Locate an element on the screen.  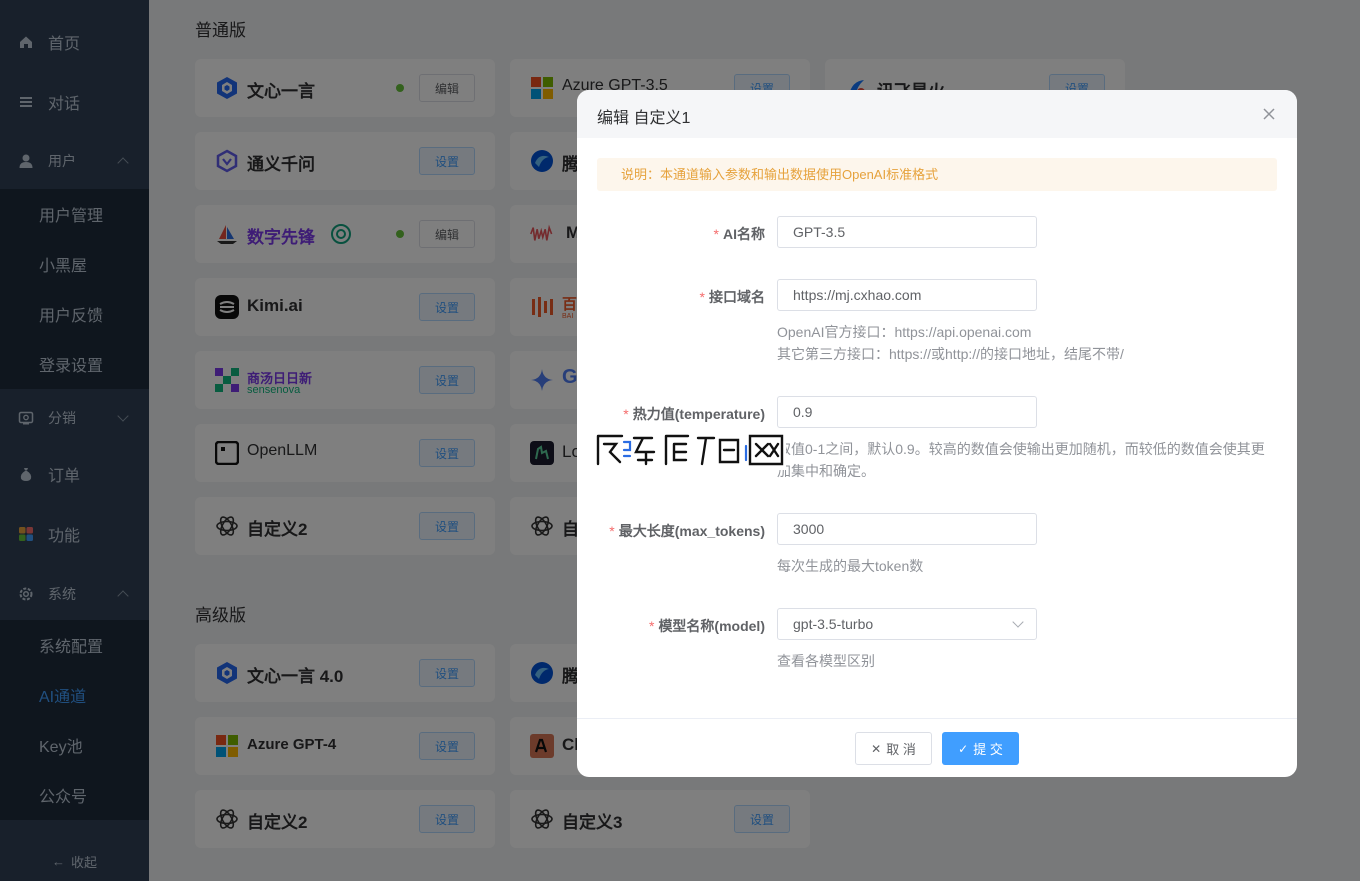
domain-hint: OpenAI官方接口：https://api.openai.com is located at coordinates (904, 332).